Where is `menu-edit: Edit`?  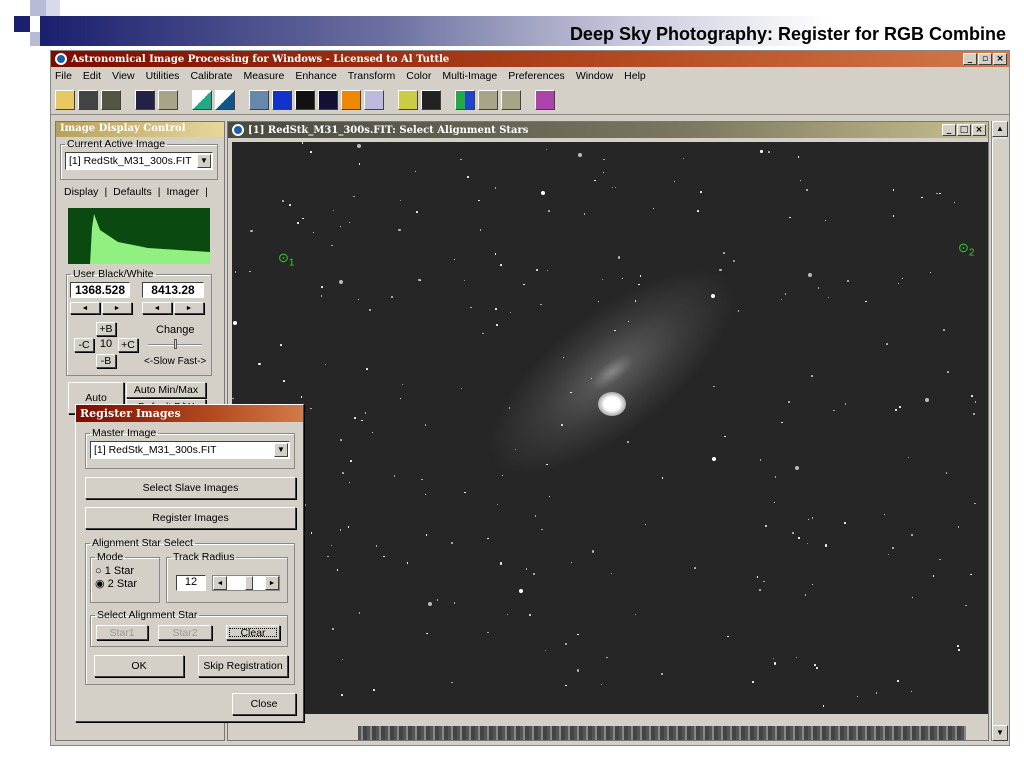 menu-edit: Edit is located at coordinates (92, 76).